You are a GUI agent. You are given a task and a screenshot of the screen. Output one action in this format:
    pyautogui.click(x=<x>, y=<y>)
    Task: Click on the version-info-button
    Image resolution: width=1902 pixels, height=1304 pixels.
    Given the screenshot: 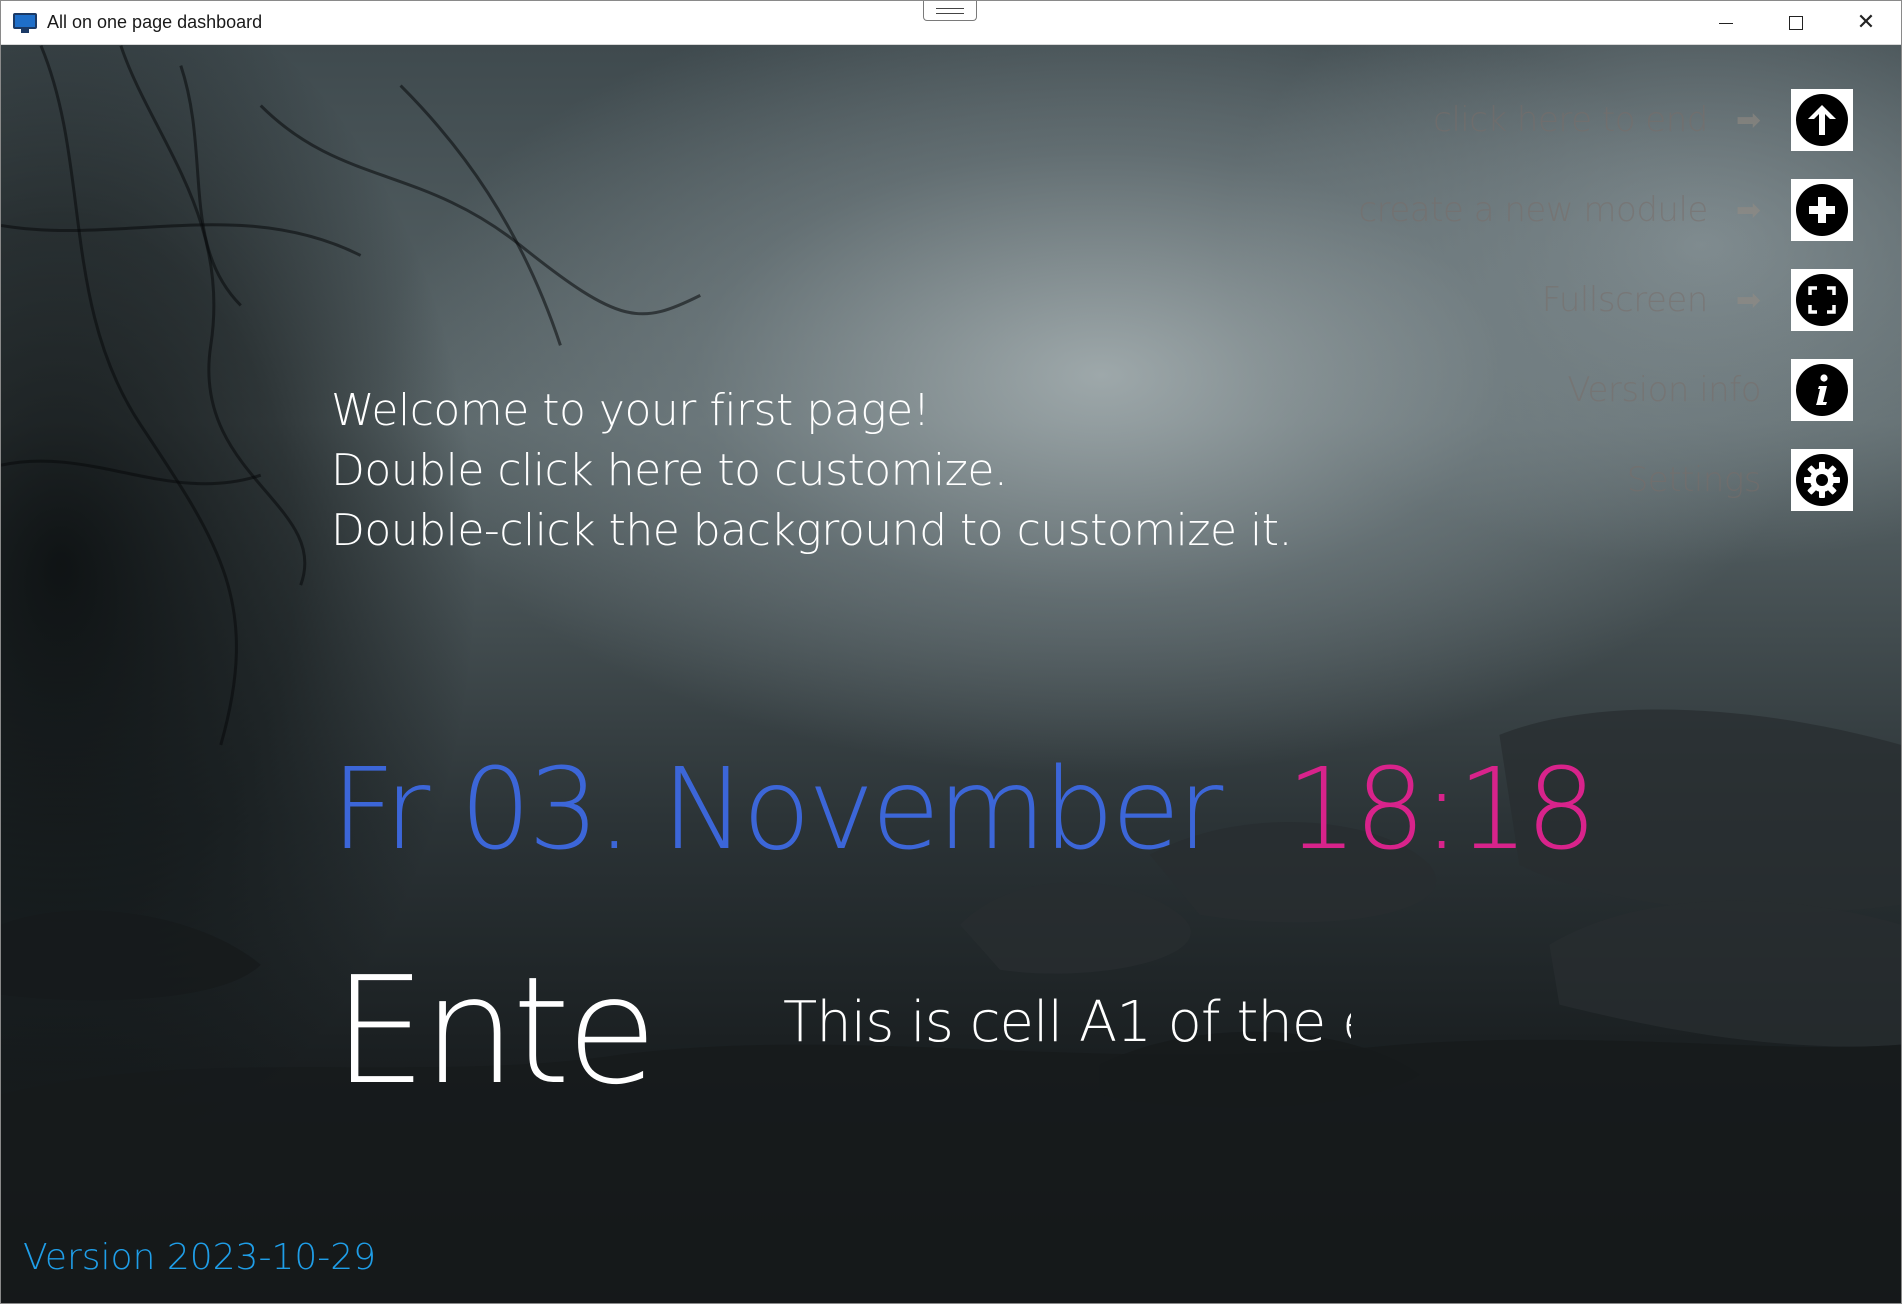 What is the action you would take?
    pyautogui.click(x=1822, y=390)
    